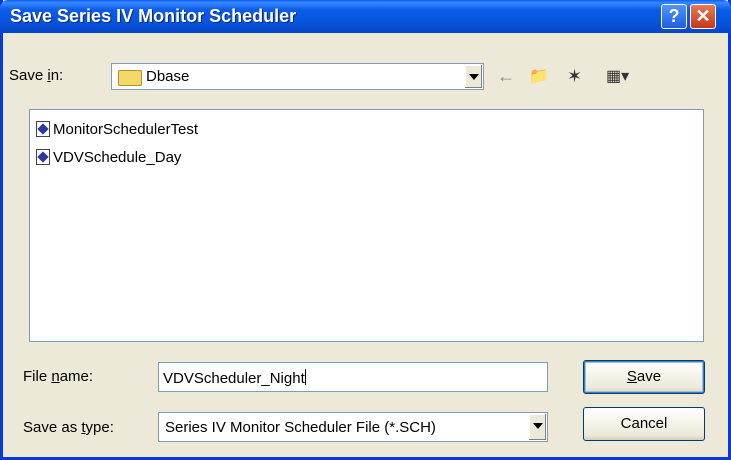  I want to click on file-name: MonitorSchedulerTest, so click(126, 129).